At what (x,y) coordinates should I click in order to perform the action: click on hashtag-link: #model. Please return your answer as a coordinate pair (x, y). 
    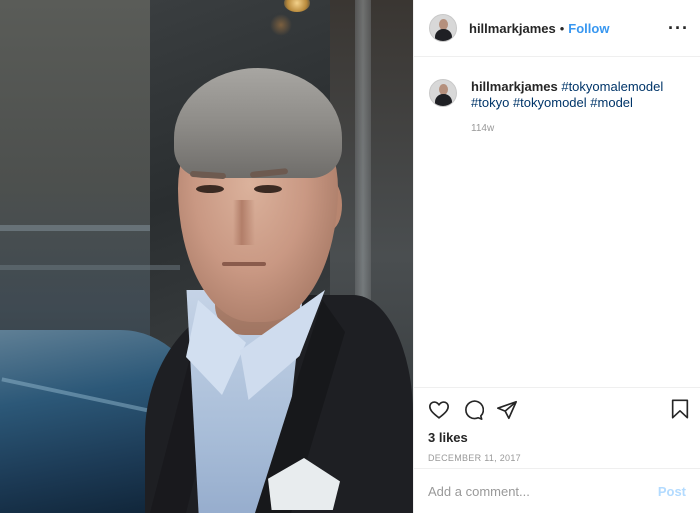
    Looking at the image, I should click on (611, 102).